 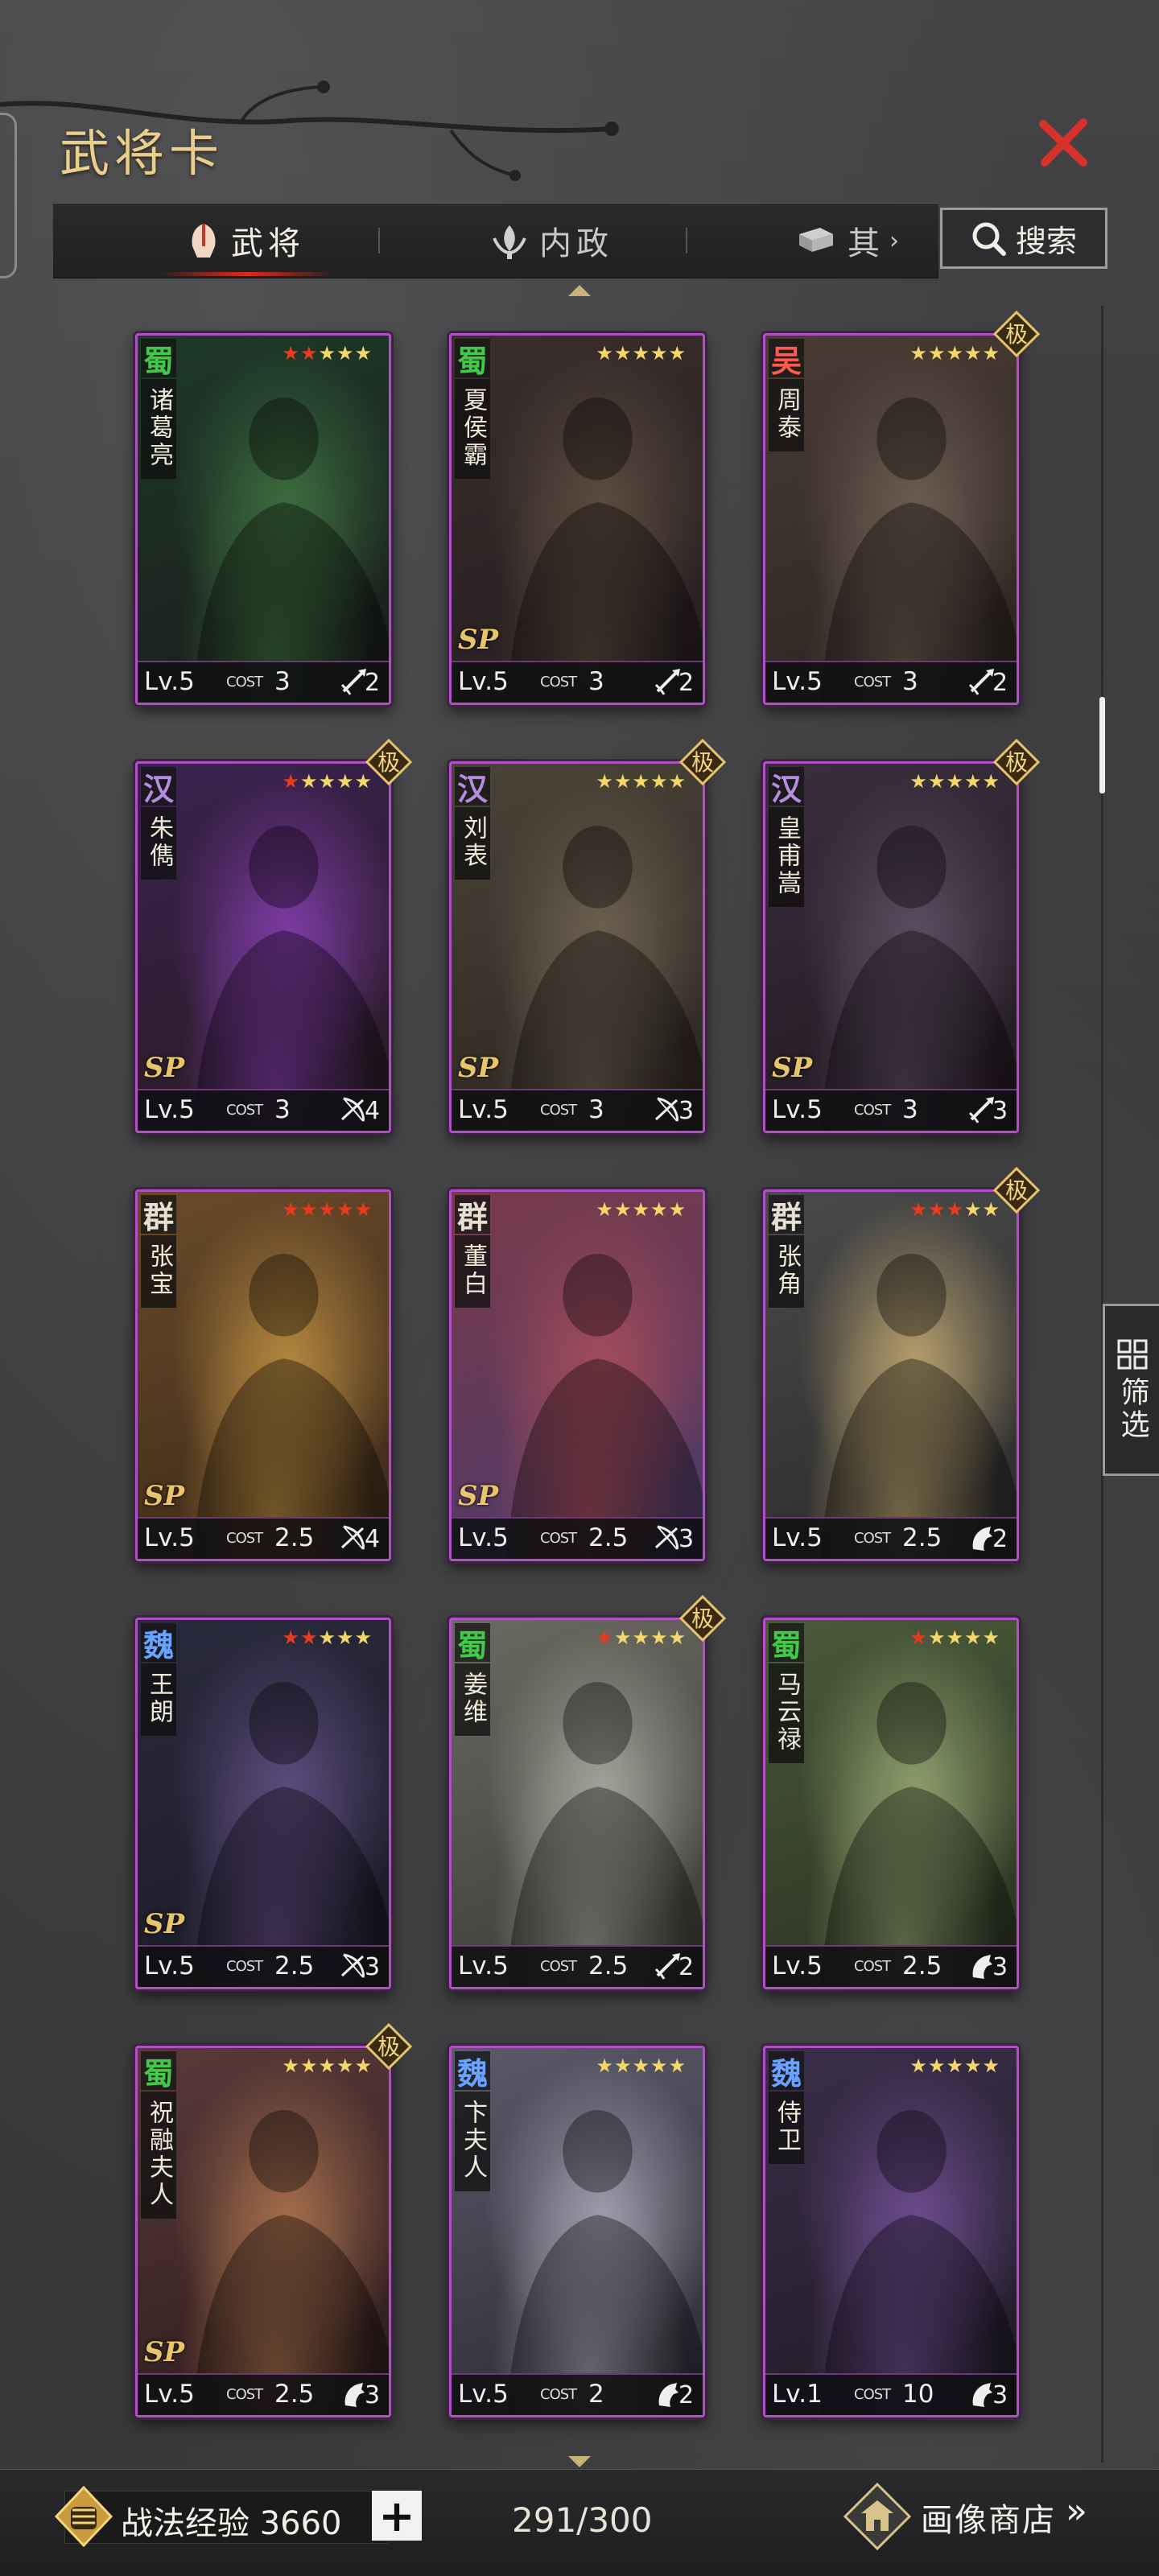 What do you see at coordinates (1102, 745) in the screenshot?
I see `scrollbar-thumb` at bounding box center [1102, 745].